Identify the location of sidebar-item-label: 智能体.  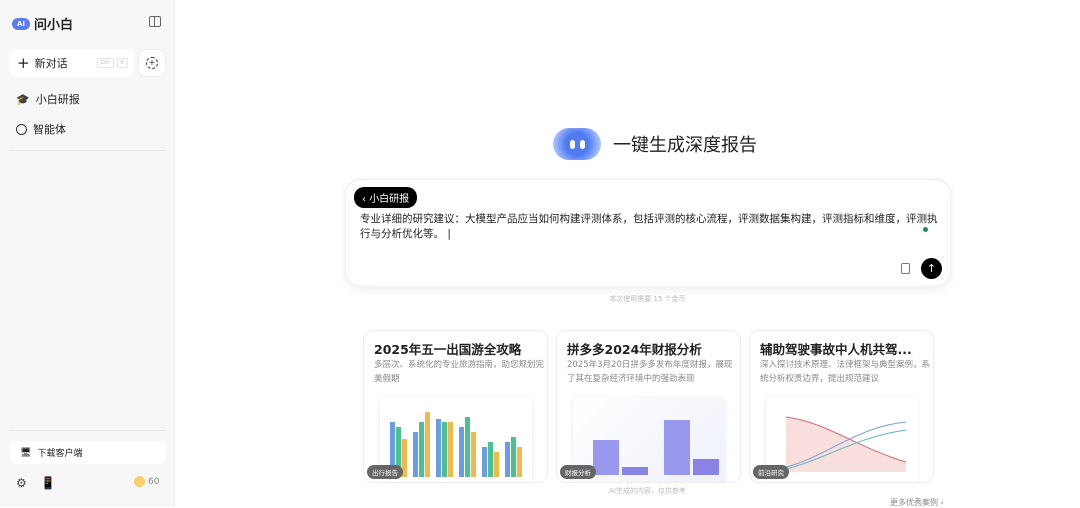
(49, 129).